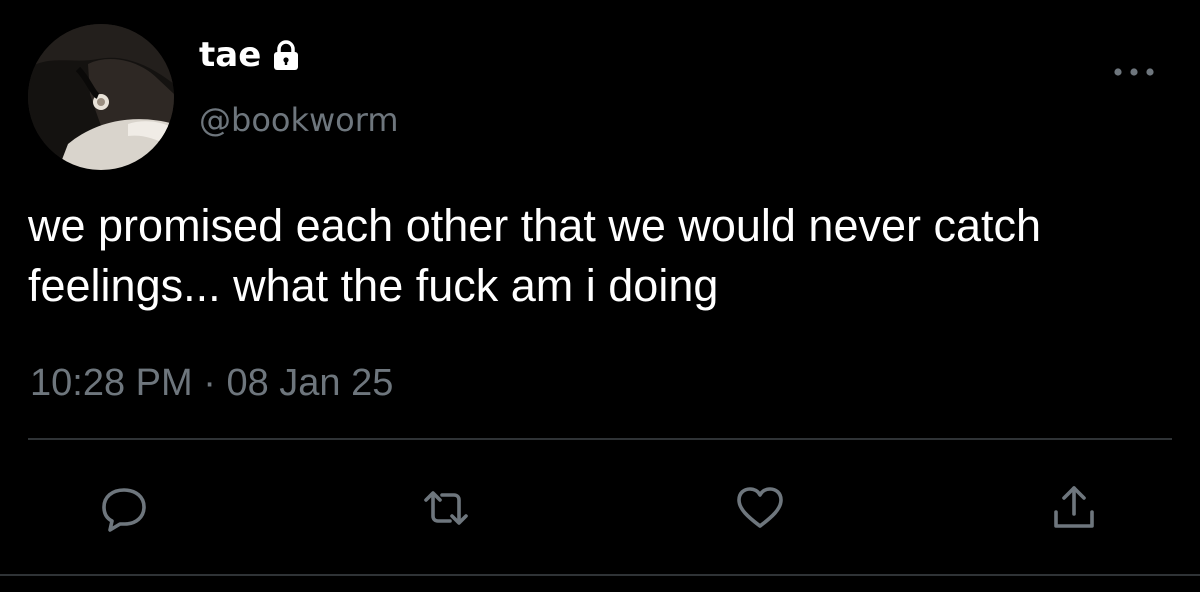 The image size is (1200, 592). I want to click on author-name-row: tae, so click(251, 55).